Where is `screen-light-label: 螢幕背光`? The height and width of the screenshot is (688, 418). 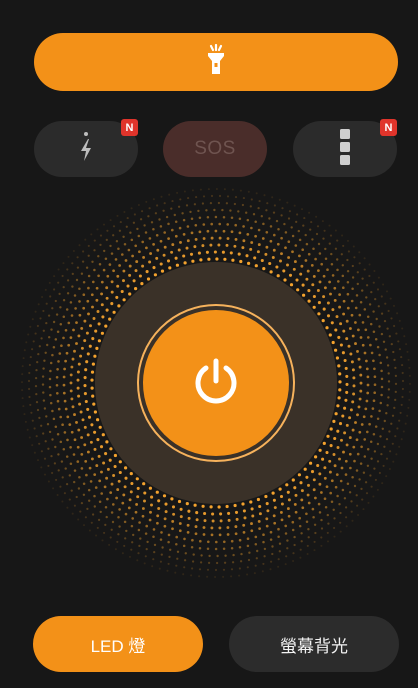 screen-light-label: 螢幕背光 is located at coordinates (314, 646).